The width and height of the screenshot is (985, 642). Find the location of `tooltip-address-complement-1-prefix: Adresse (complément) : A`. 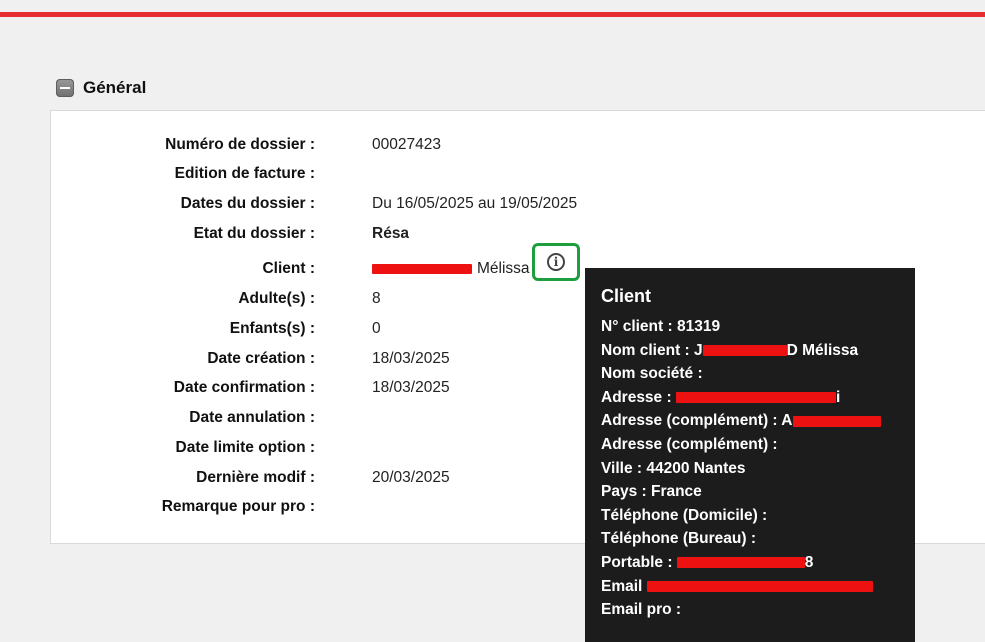

tooltip-address-complement-1-prefix: Adresse (complément) : A is located at coordinates (697, 421).